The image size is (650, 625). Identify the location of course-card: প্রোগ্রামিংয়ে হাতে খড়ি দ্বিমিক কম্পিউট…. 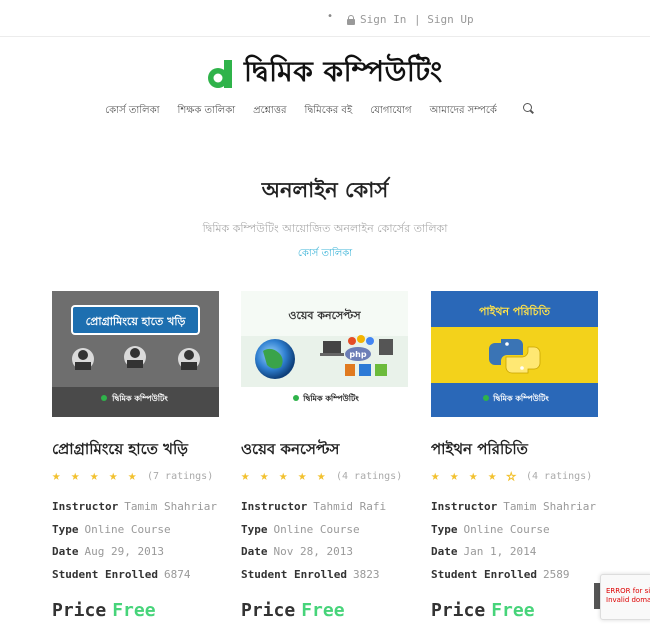
(135, 456).